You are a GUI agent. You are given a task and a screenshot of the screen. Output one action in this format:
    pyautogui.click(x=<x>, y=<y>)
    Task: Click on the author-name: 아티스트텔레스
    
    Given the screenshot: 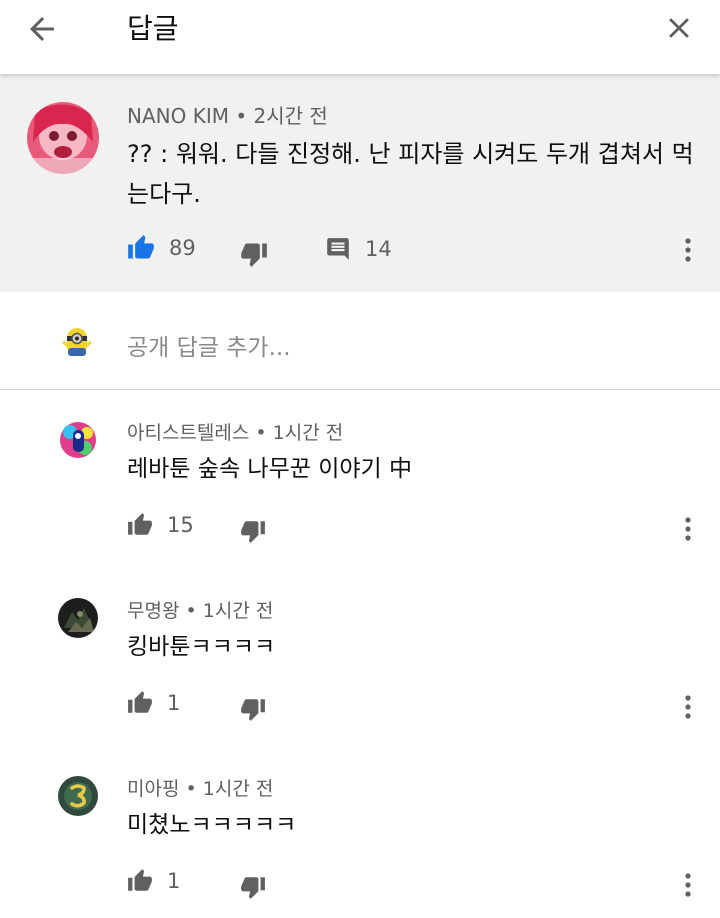 What is the action you would take?
    pyautogui.click(x=188, y=433)
    